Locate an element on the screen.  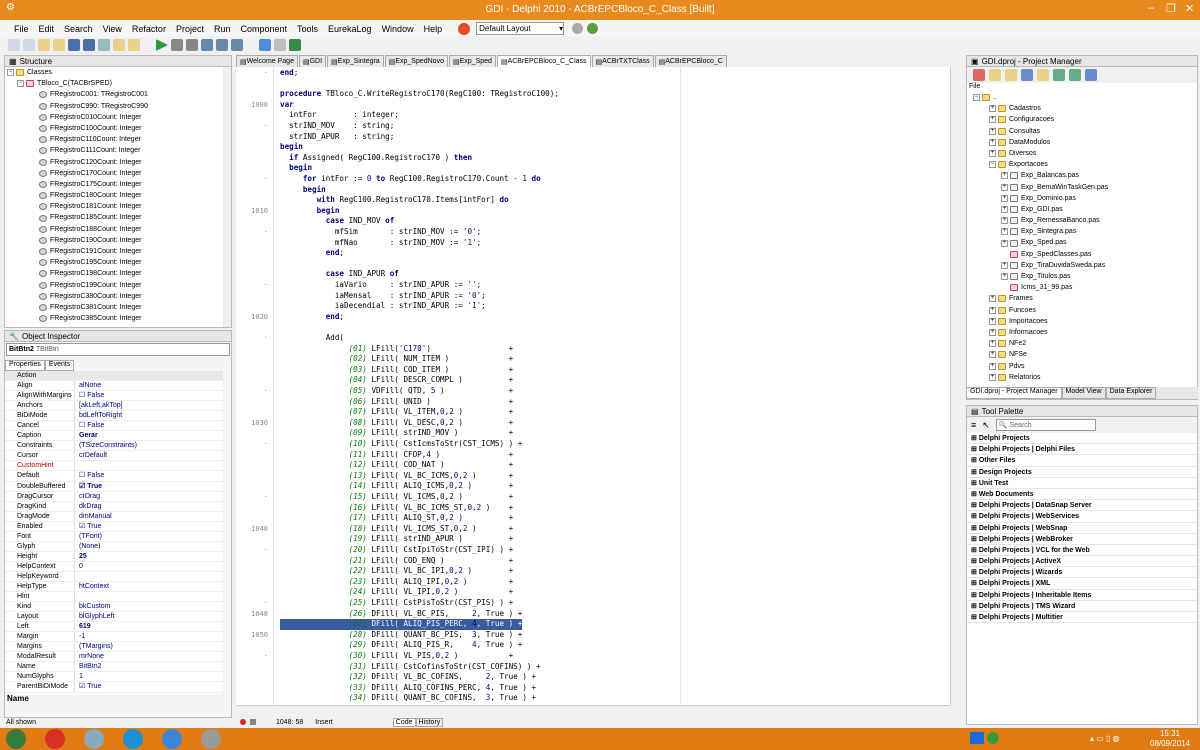
new-icon is located at coordinates (14, 45).